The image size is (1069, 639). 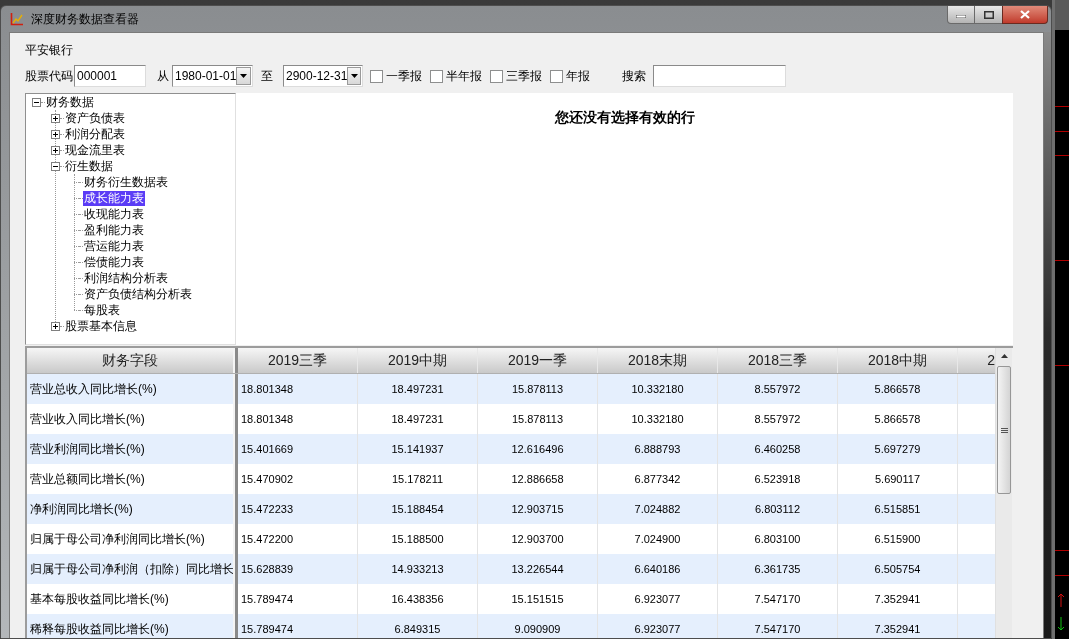 What do you see at coordinates (778, 626) in the screenshot?
I see `table-cell: 7.547170` at bounding box center [778, 626].